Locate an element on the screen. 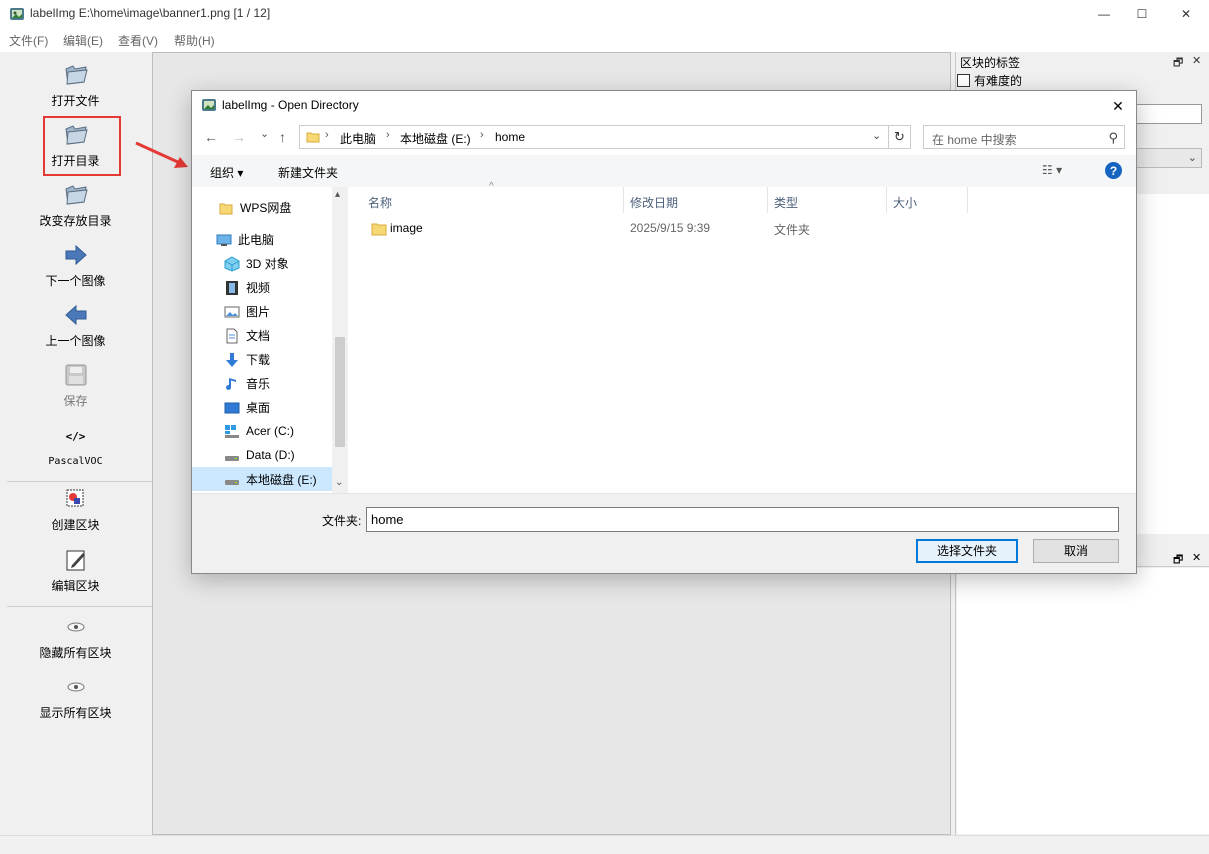  scroll-down-icon: ⌄ is located at coordinates (339, 482).